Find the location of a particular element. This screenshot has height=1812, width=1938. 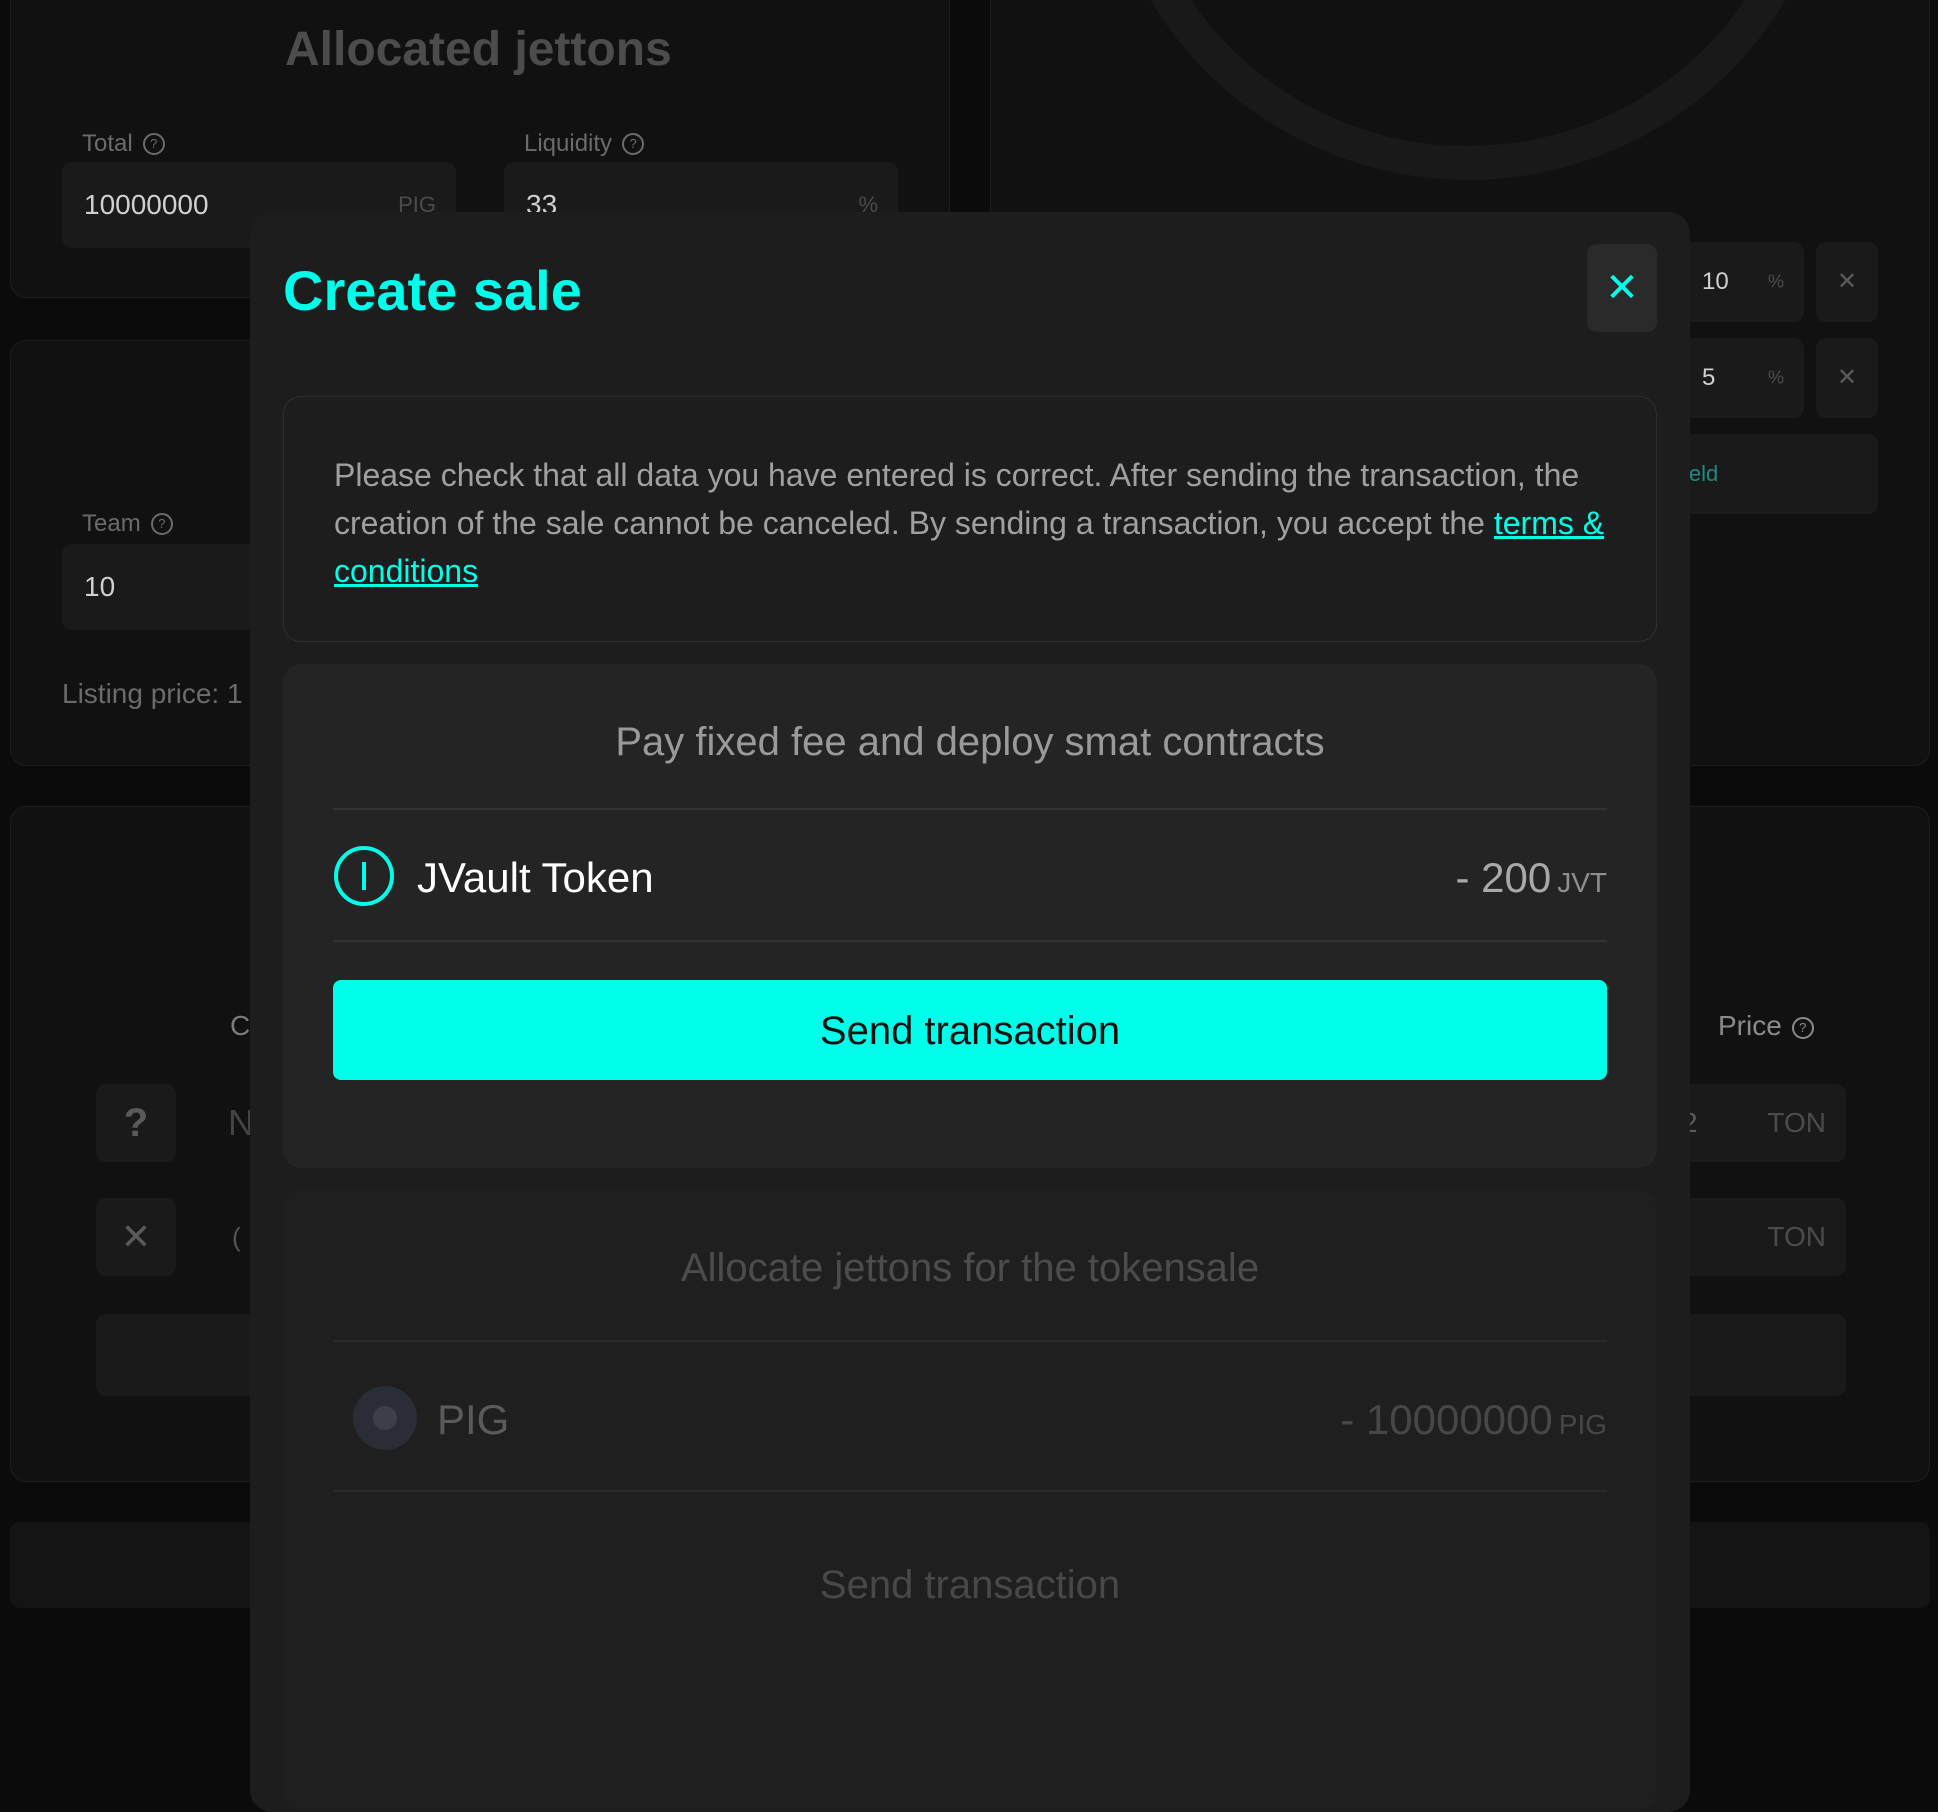

step-pay-fee-divider-bottom is located at coordinates (970, 941).